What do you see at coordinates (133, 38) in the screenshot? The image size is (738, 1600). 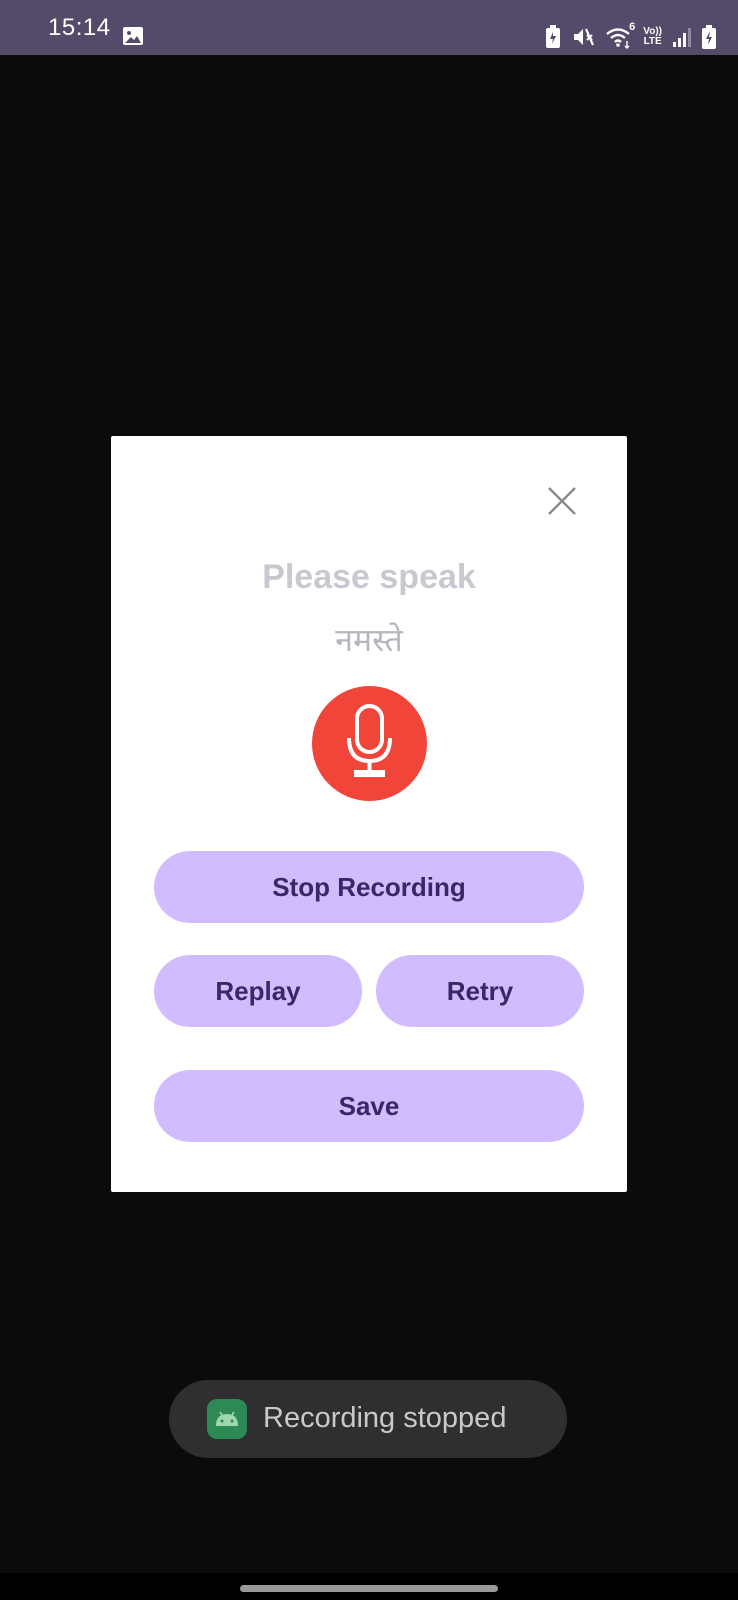 I see `gallery-icon` at bounding box center [133, 38].